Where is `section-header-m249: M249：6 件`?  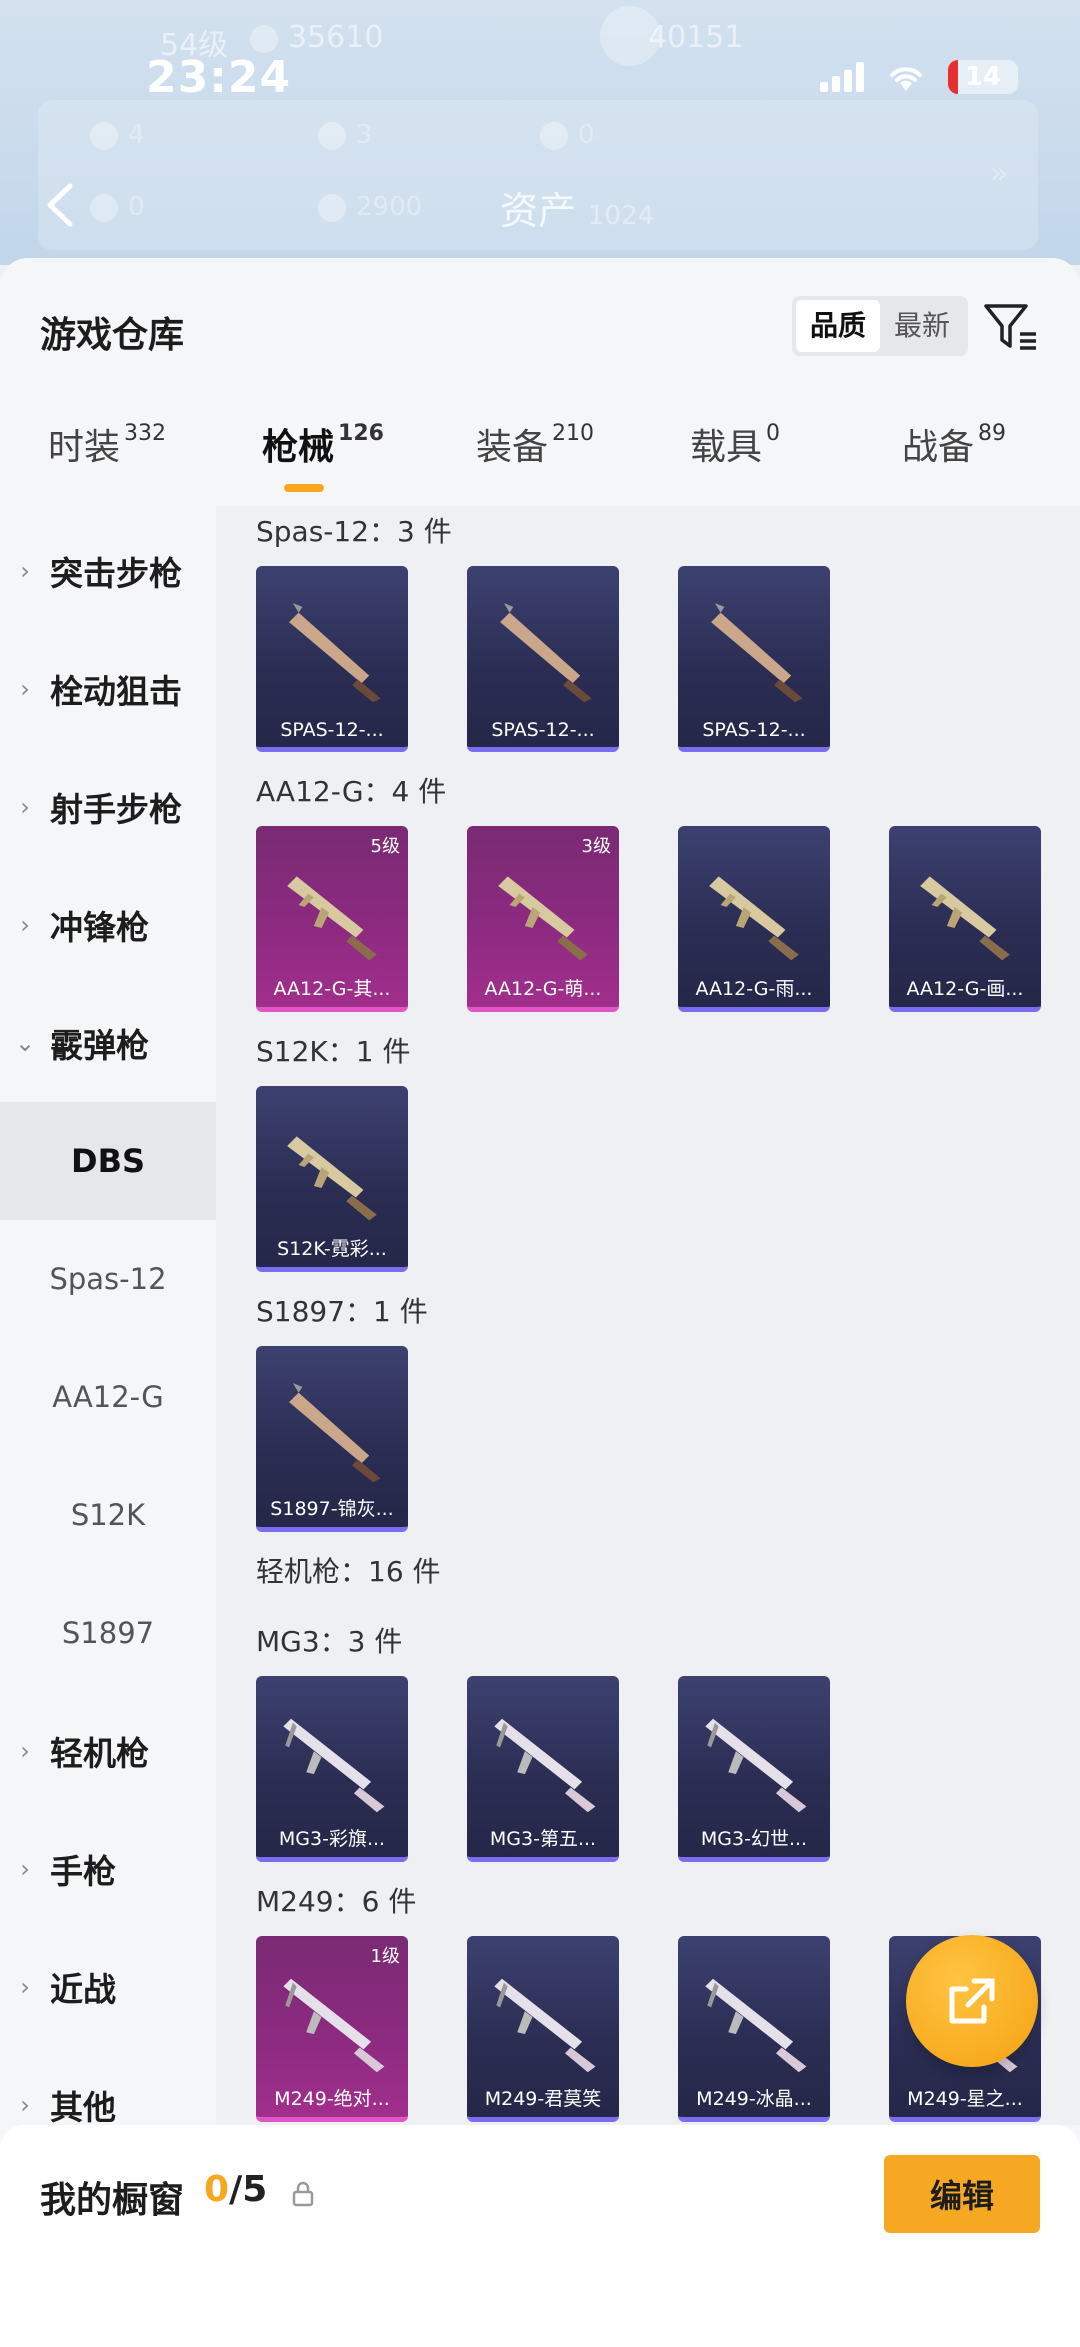 section-header-m249: M249：6 件 is located at coordinates (336, 1901).